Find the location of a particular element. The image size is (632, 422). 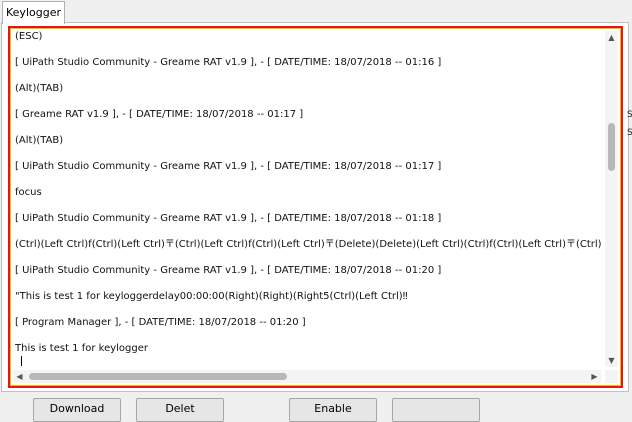

vertical-scroll-thumb is located at coordinates (611, 147).